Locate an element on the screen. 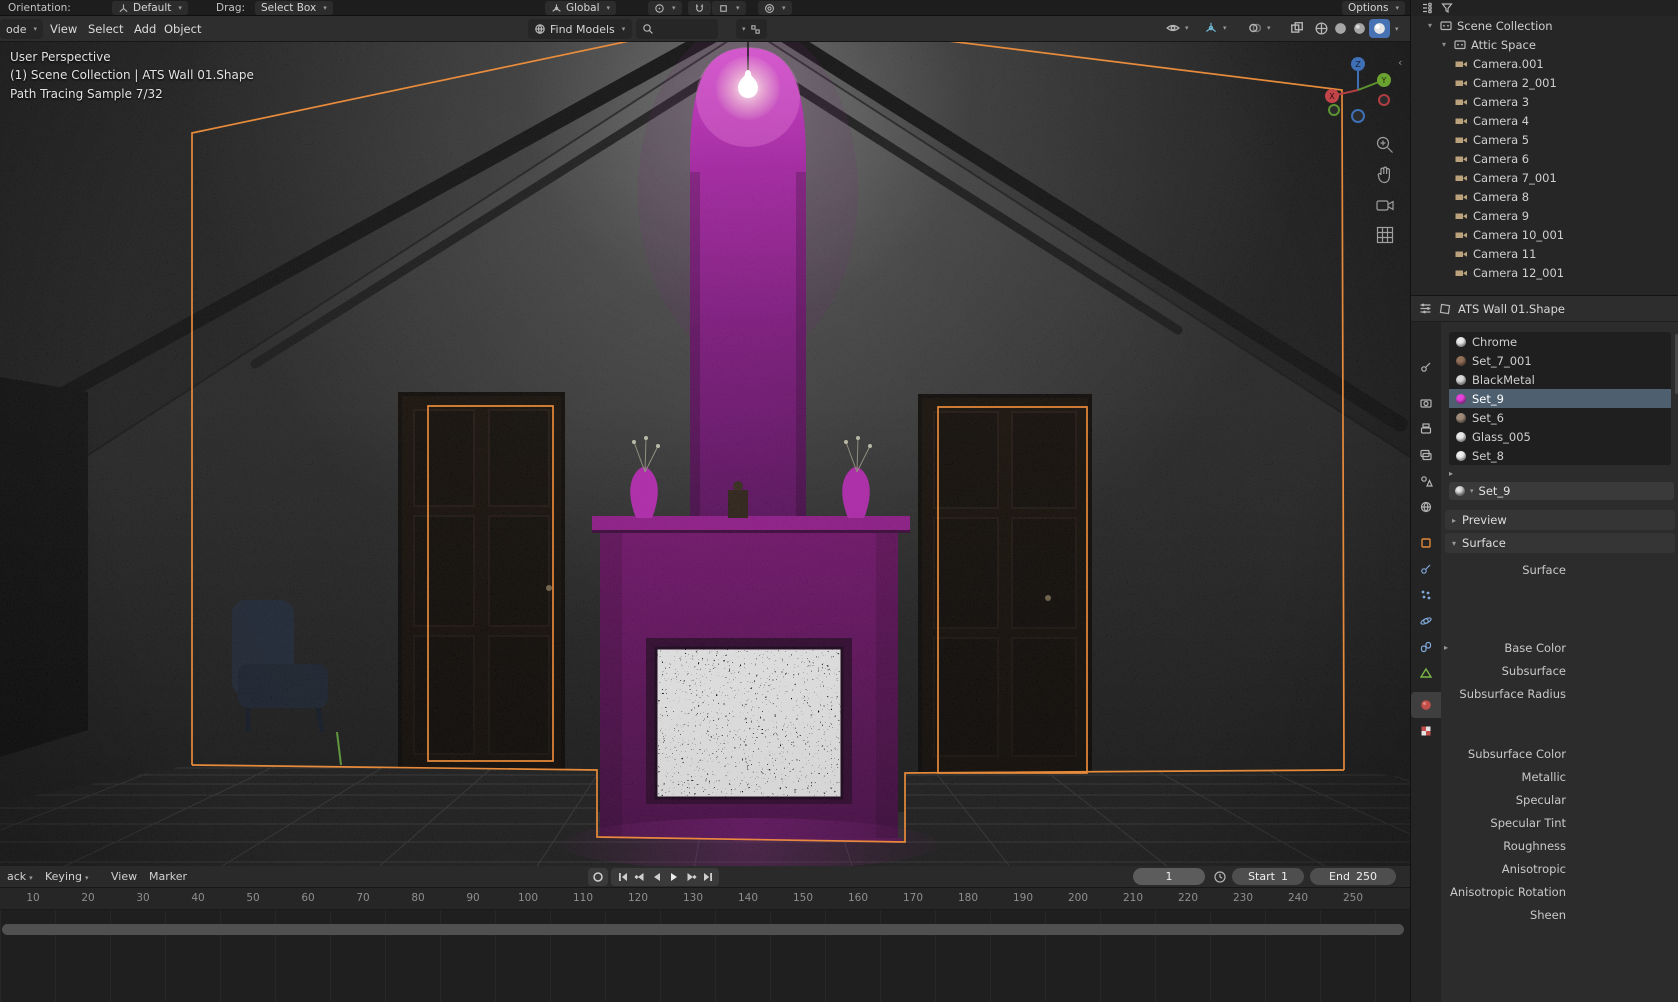  tab-physics is located at coordinates (1426, 621).